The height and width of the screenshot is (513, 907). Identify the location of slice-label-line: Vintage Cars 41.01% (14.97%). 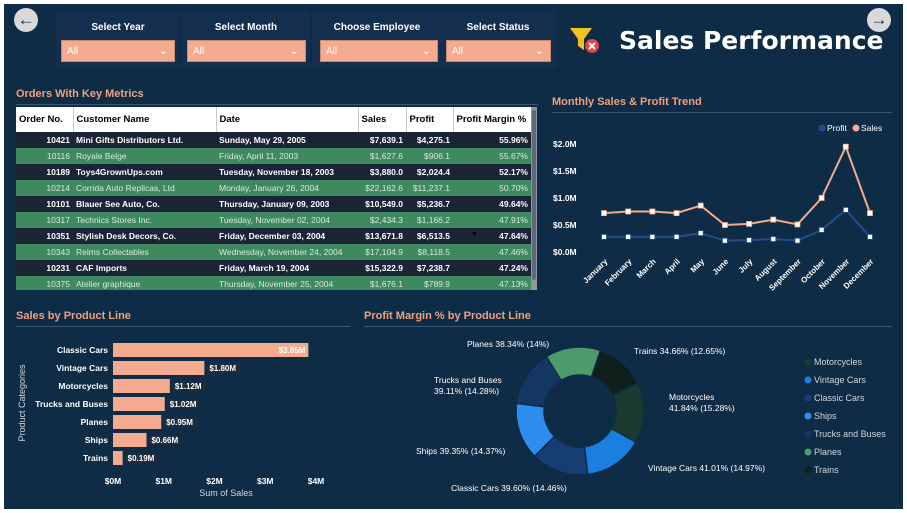
(706, 468).